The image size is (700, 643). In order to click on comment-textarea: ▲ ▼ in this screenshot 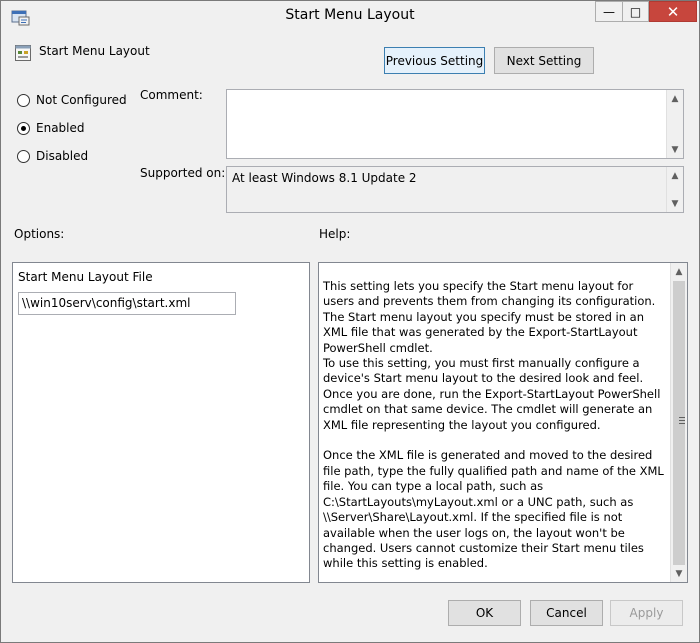, I will do `click(455, 124)`.